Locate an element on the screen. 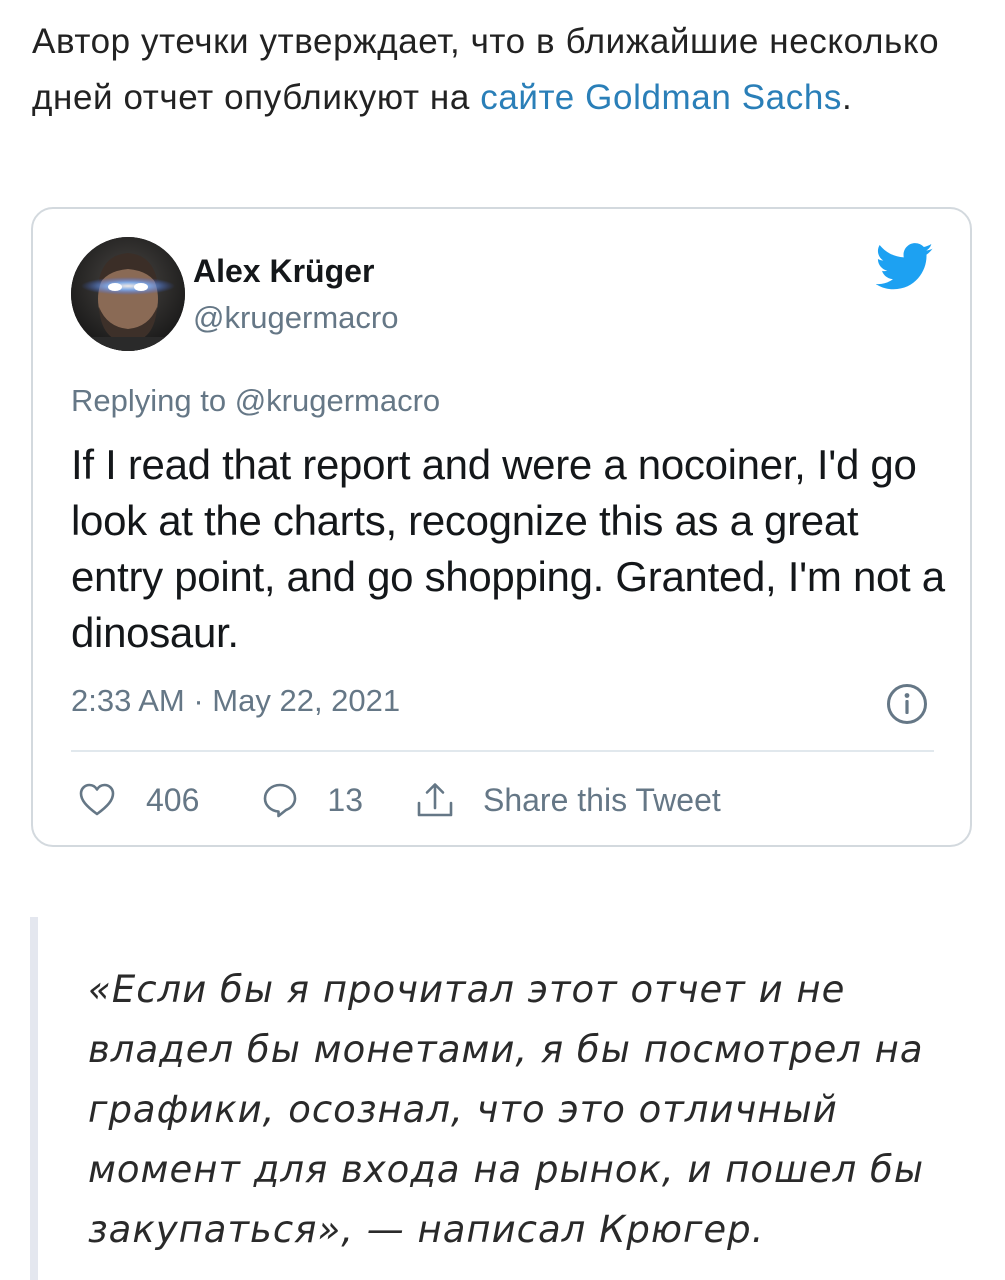 This screenshot has width=1005, height=1280. heart-icon is located at coordinates (97, 799).